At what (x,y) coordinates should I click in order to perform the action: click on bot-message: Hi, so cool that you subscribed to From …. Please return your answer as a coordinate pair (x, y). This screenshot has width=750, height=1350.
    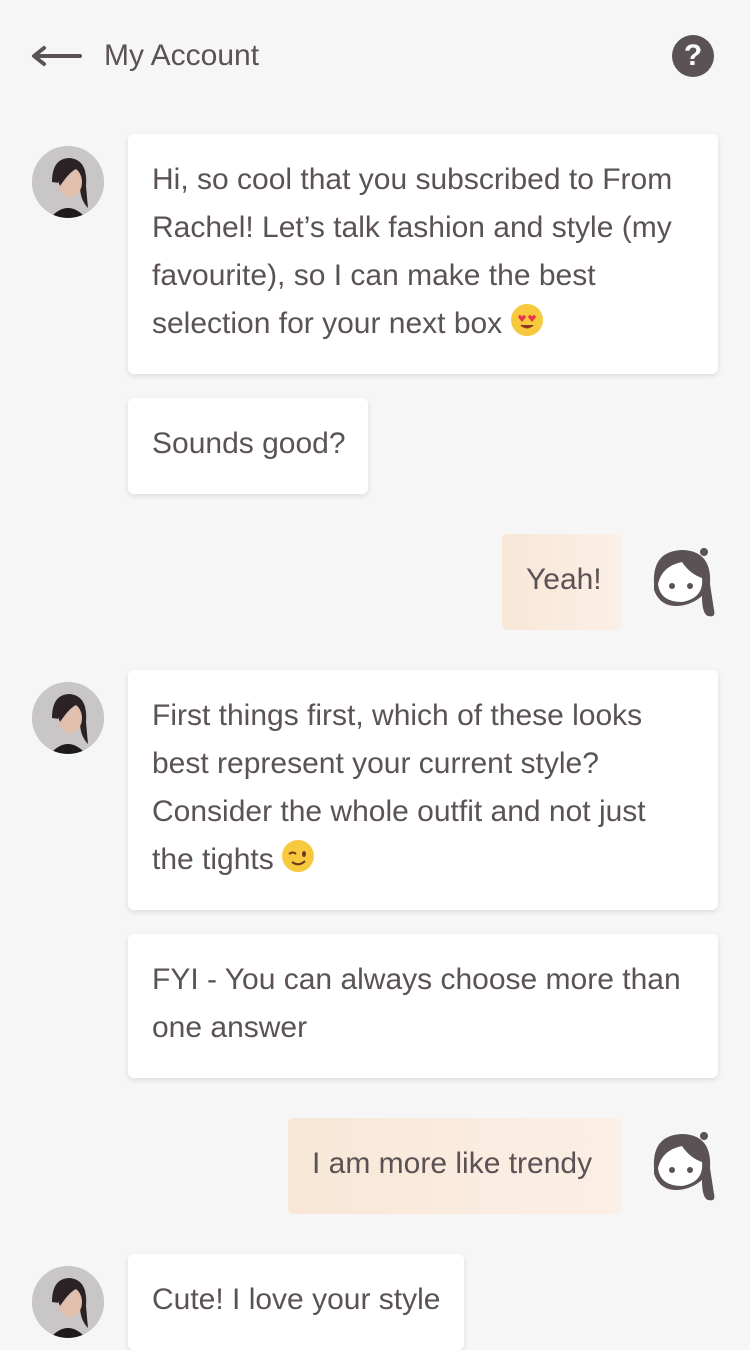
    Looking at the image, I should click on (423, 254).